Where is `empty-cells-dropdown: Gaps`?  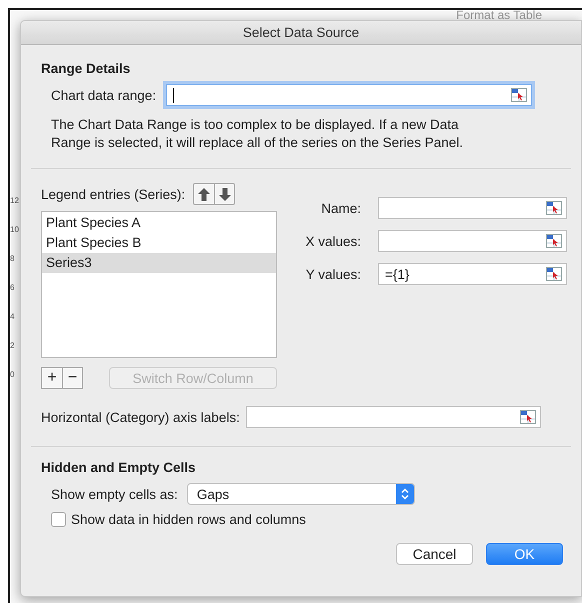
empty-cells-dropdown: Gaps is located at coordinates (300, 494).